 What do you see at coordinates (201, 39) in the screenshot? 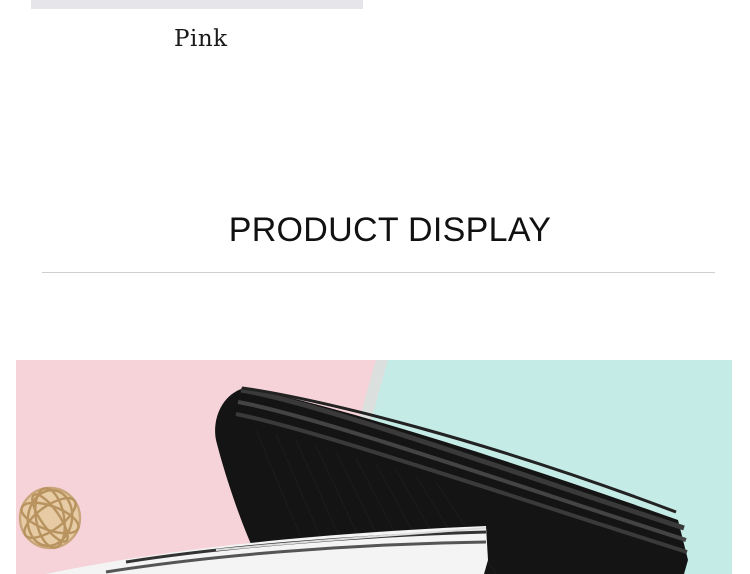
I see `variant-color-caption: Pink` at bounding box center [201, 39].